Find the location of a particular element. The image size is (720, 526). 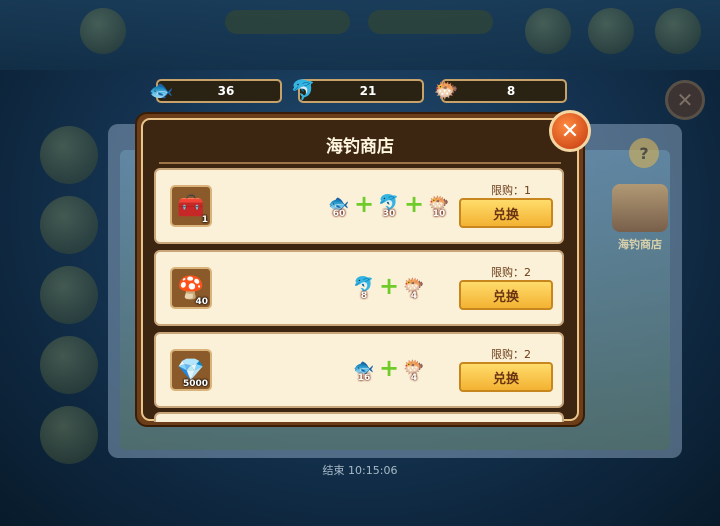

gold-chest-icon: 🧰 1 is located at coordinates (191, 206).